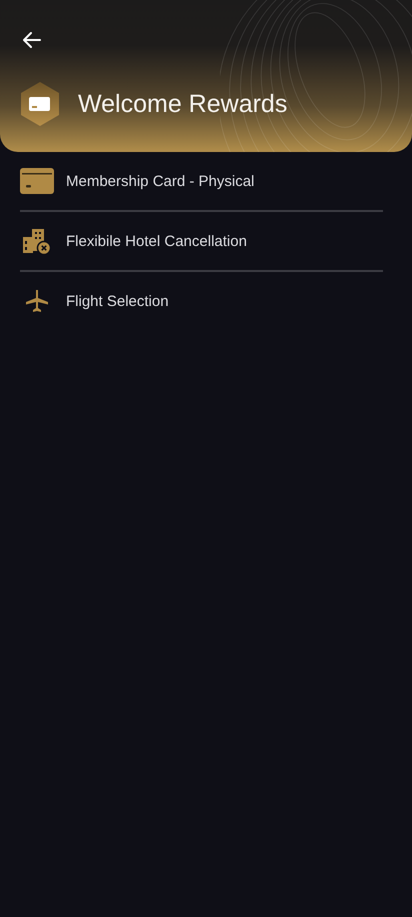 The height and width of the screenshot is (917, 412). What do you see at coordinates (160, 181) in the screenshot?
I see `benefit-label: Membership Card - Physical` at bounding box center [160, 181].